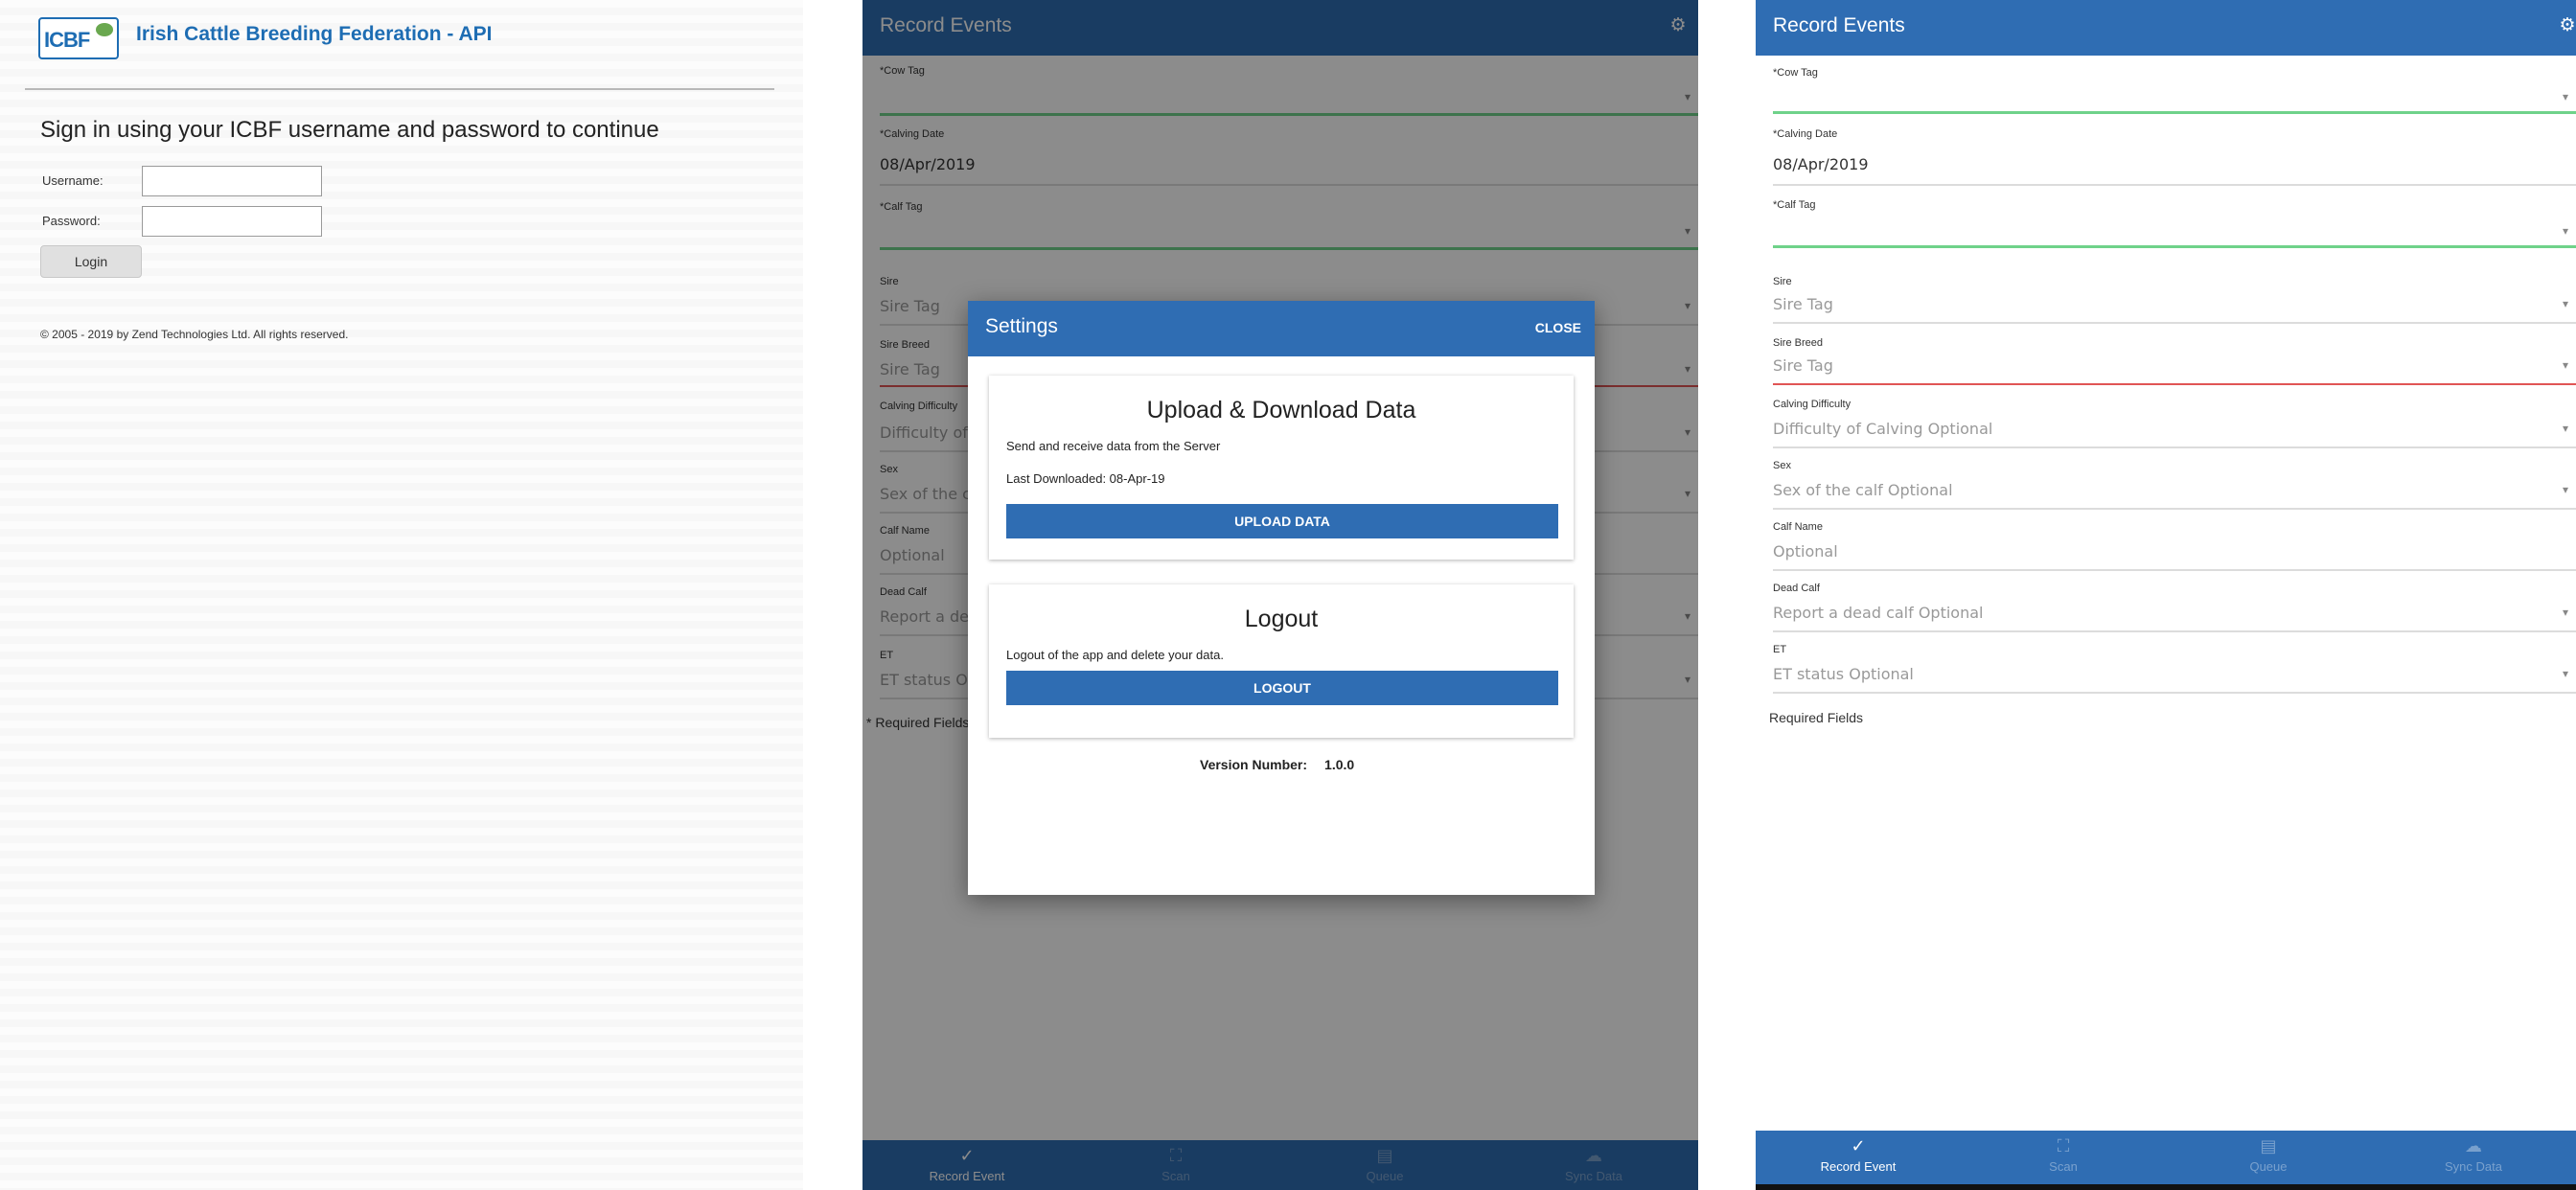 The width and height of the screenshot is (2576, 1190). What do you see at coordinates (1798, 343) in the screenshot?
I see `field-label: Sire Breed` at bounding box center [1798, 343].